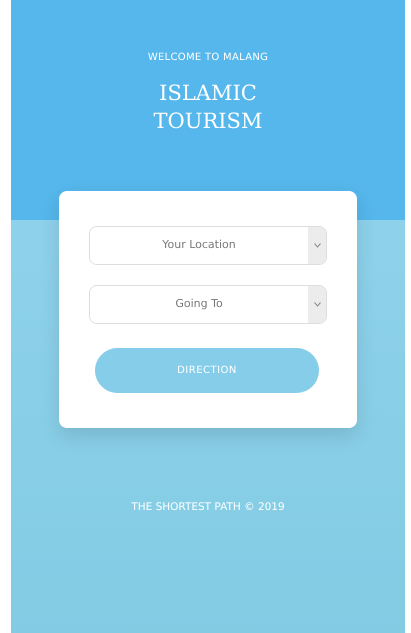 The height and width of the screenshot is (633, 411). Describe the element at coordinates (208, 58) in the screenshot. I see `welcome-subtitle: WELCOME TO MALANG` at that location.